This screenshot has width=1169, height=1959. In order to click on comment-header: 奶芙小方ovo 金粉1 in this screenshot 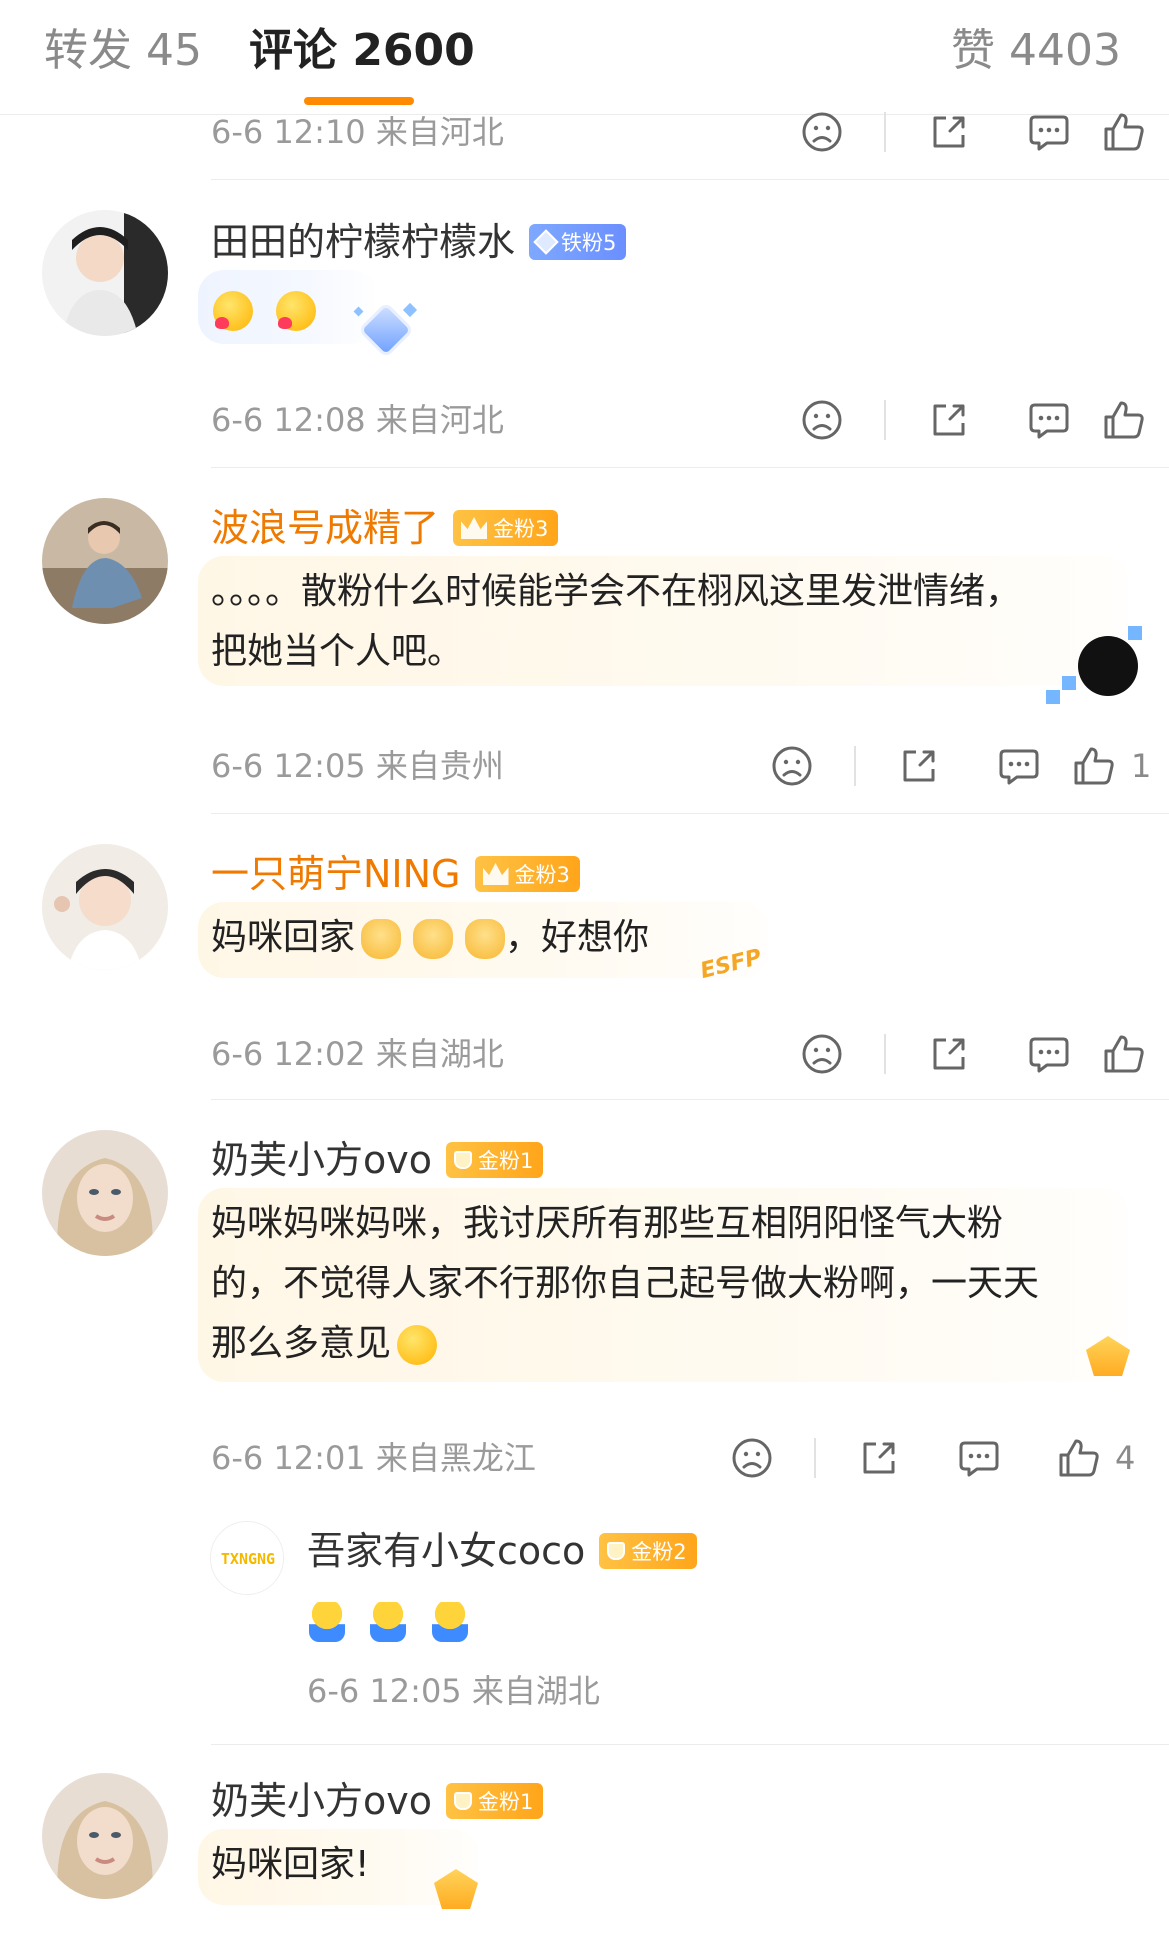, I will do `click(377, 1160)`.